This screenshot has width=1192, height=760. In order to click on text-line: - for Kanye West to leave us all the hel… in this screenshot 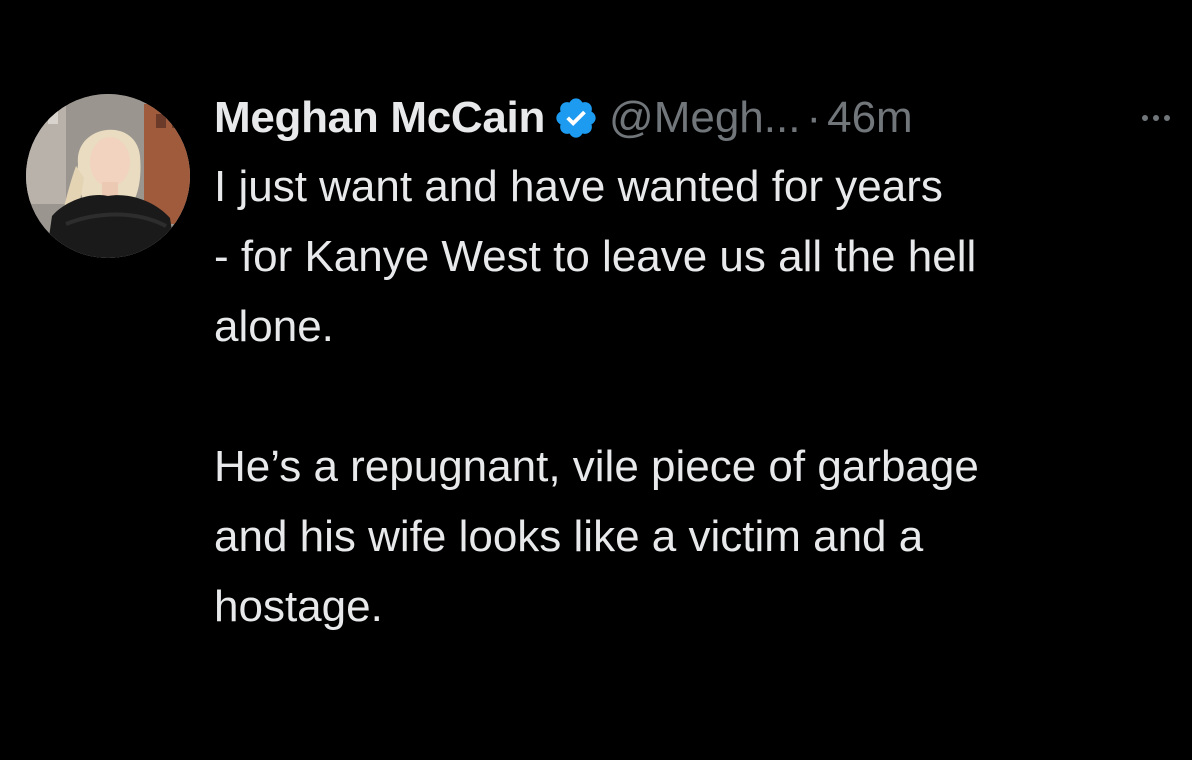, I will do `click(595, 256)`.